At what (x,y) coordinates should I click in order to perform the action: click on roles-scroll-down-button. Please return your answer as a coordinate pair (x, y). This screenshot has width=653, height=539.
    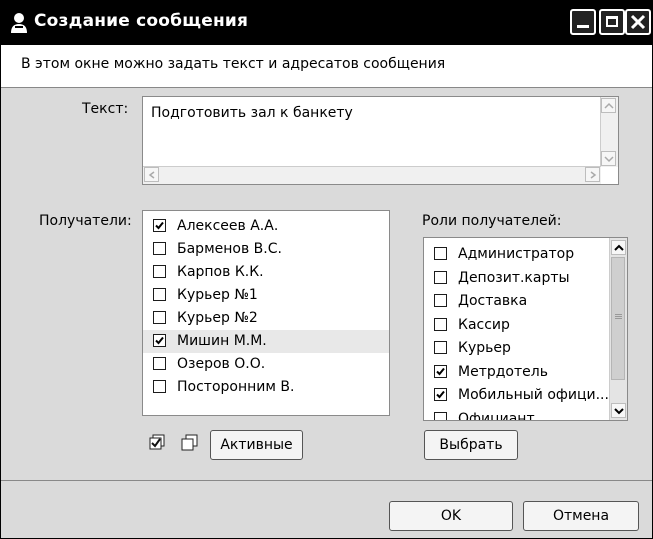
    Looking at the image, I should click on (618, 410).